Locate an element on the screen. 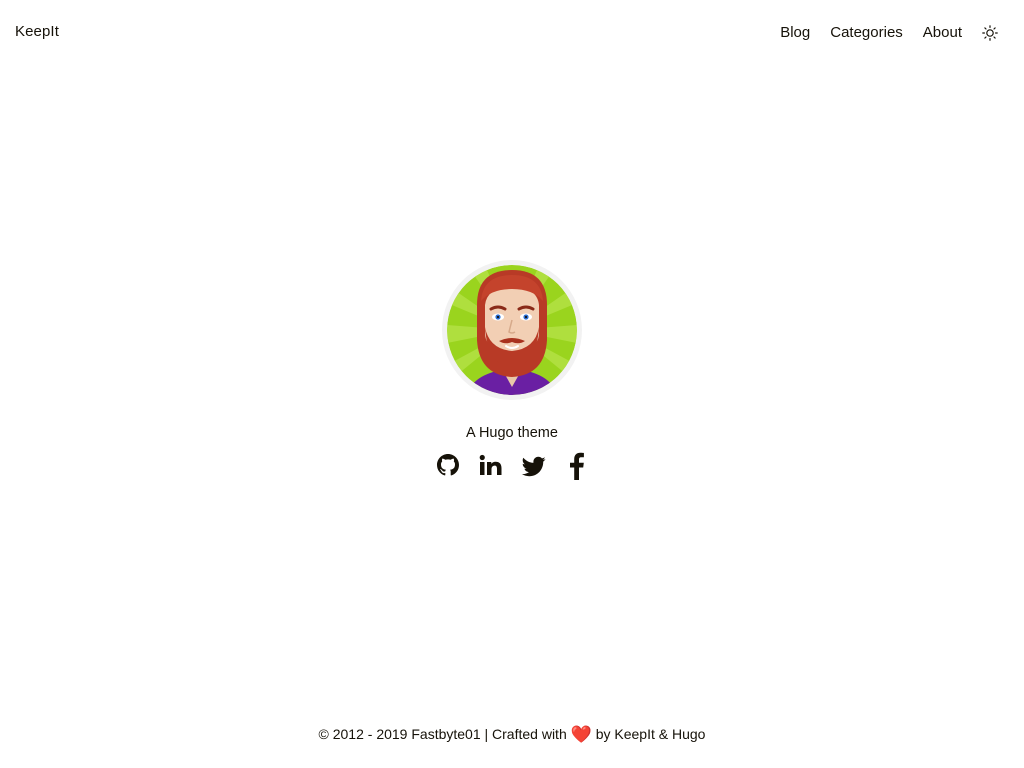 The height and width of the screenshot is (768, 1024). avatar is located at coordinates (512, 330).